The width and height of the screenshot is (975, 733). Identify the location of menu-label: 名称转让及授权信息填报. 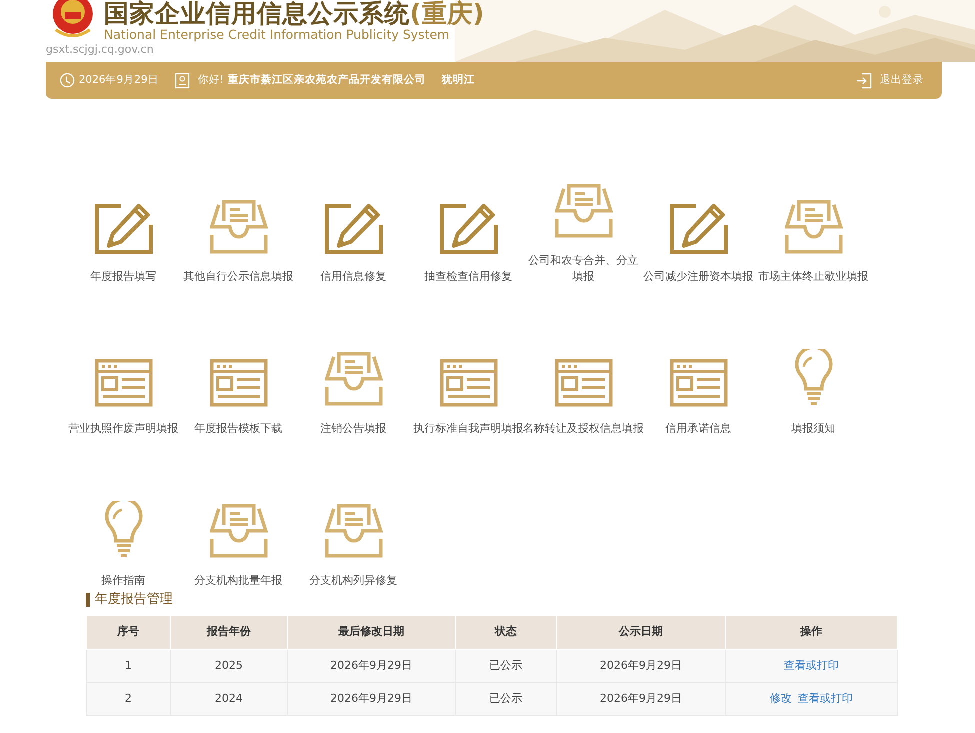
(583, 429).